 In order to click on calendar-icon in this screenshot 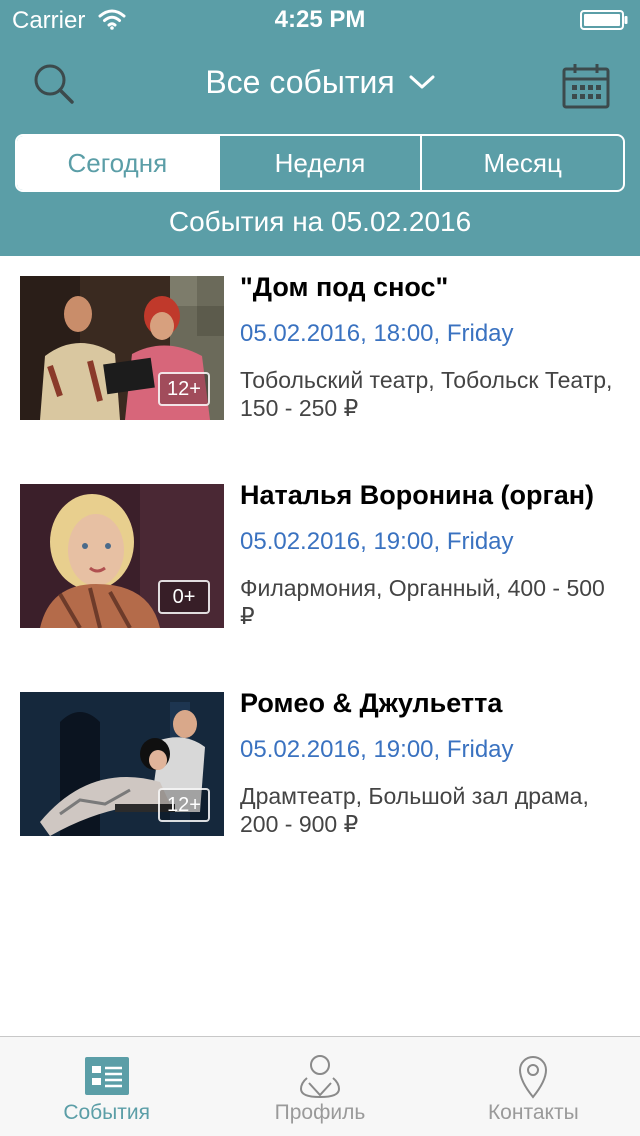, I will do `click(586, 86)`.